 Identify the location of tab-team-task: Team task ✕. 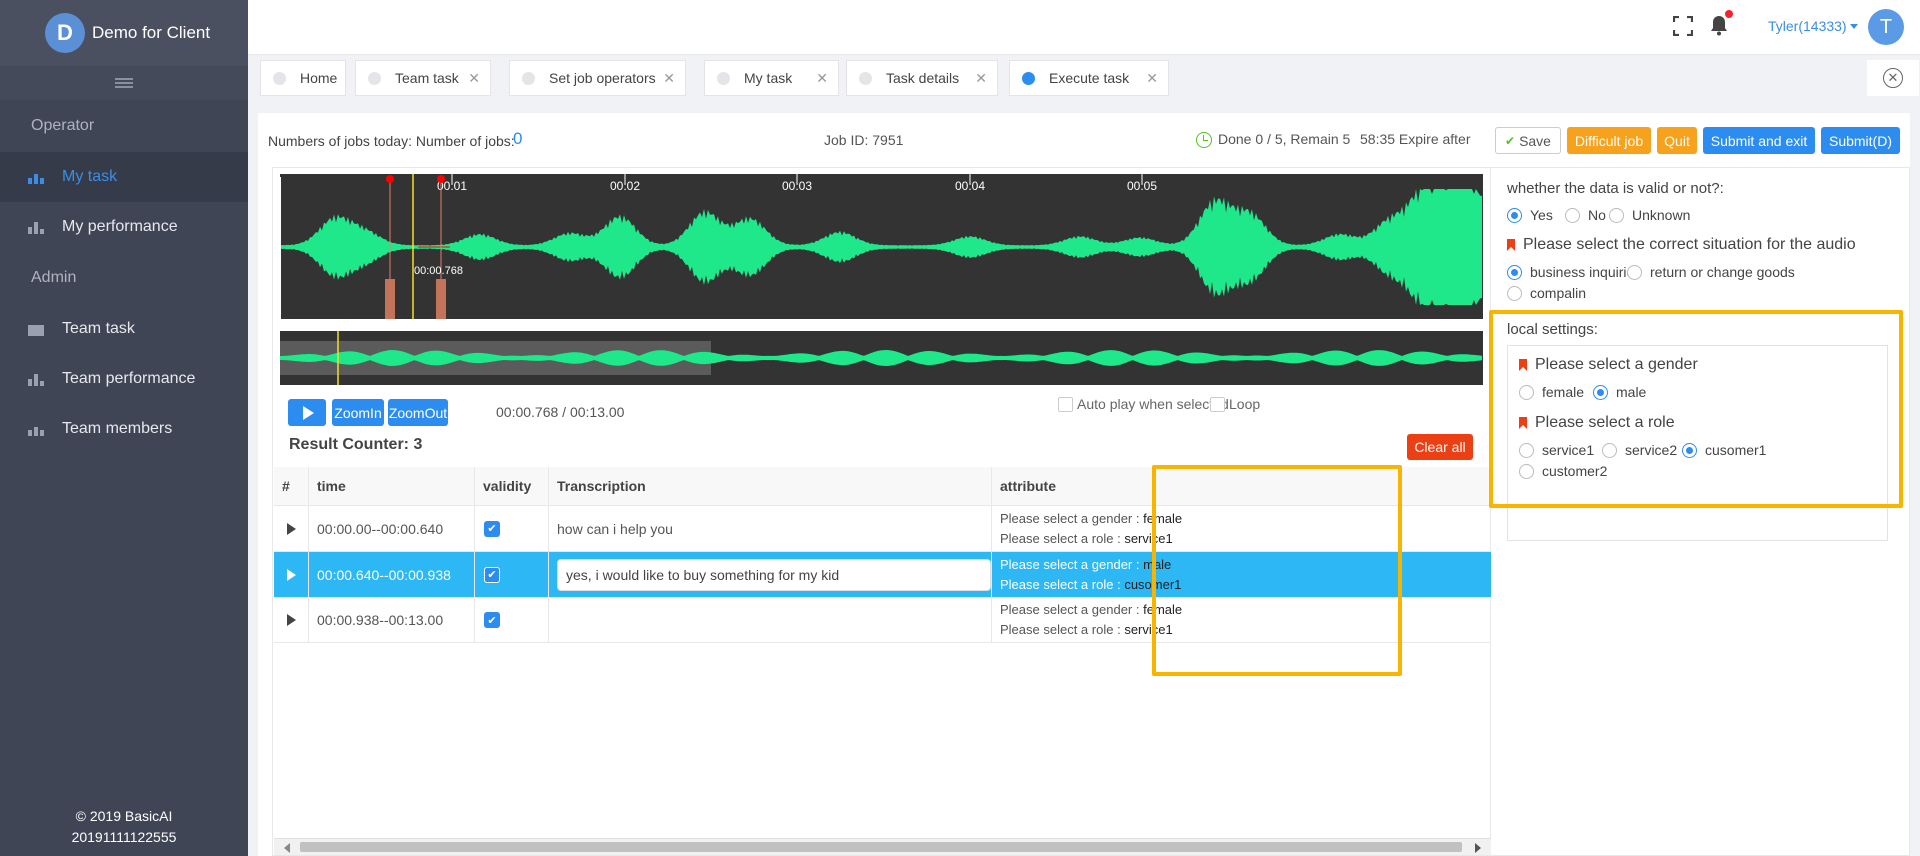
(423, 78).